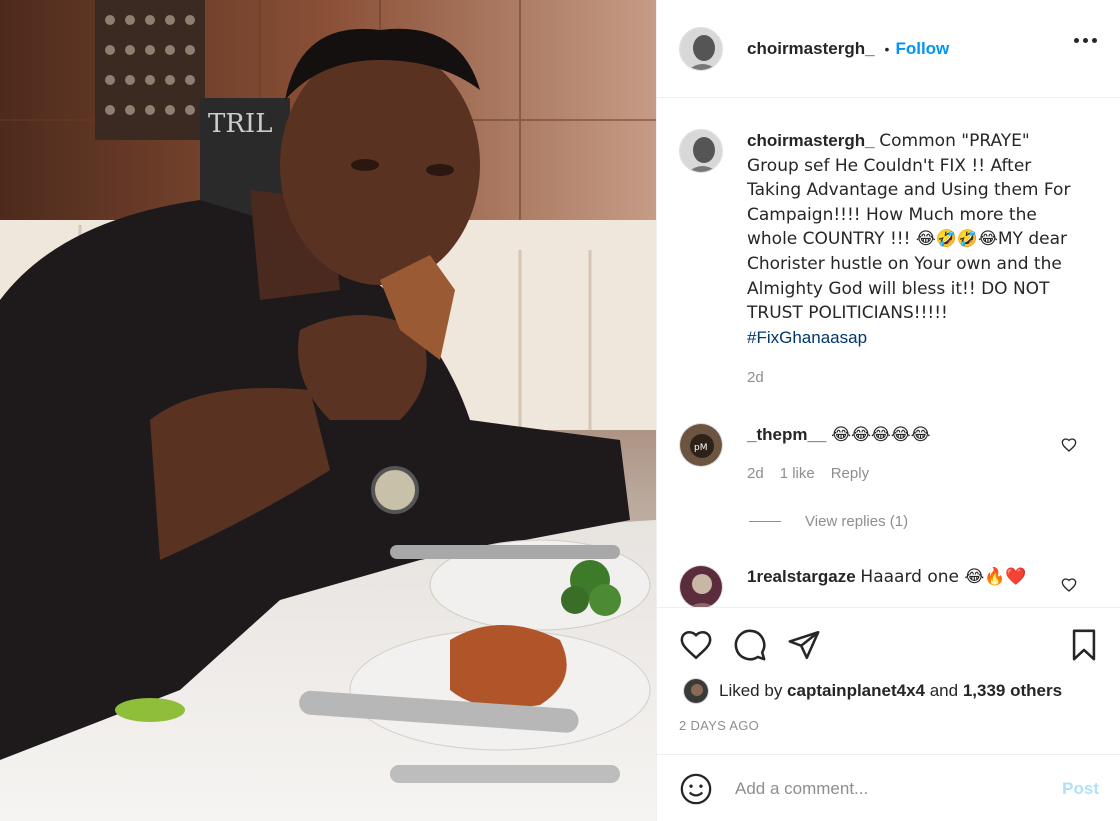 This screenshot has height=821, width=1120. Describe the element at coordinates (881, 435) in the screenshot. I see `comment-text: 😂😂😂😂😂` at that location.